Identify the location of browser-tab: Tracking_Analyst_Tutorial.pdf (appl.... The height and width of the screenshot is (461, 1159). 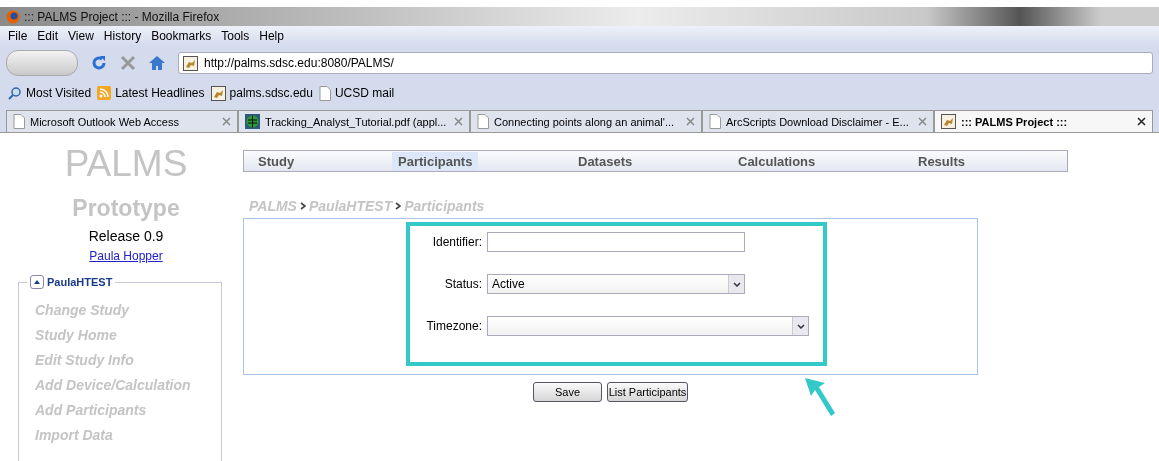
(354, 121).